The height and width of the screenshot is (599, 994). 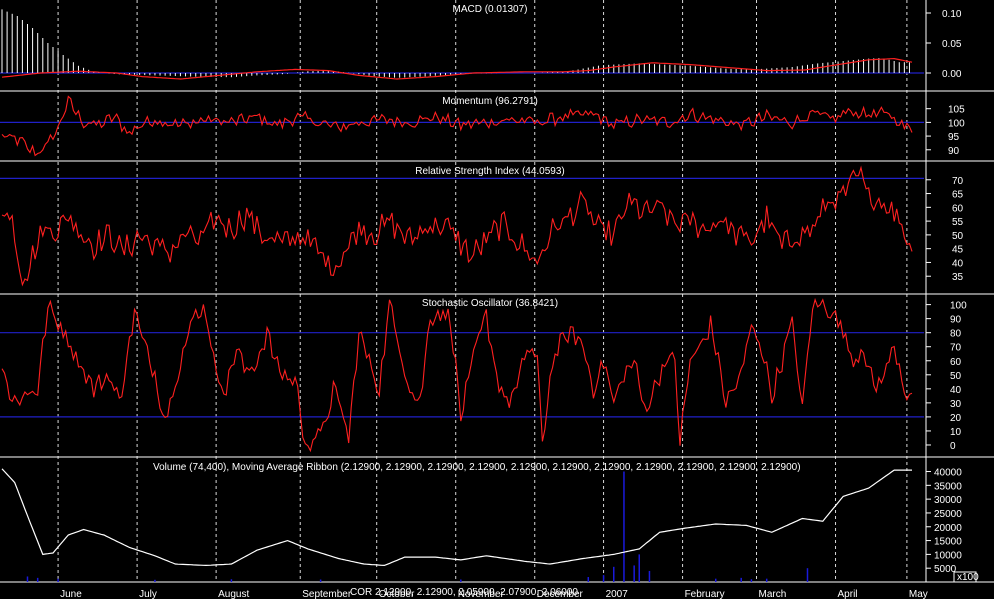 I want to click on y-tick-label: 0.05, so click(x=952, y=44).